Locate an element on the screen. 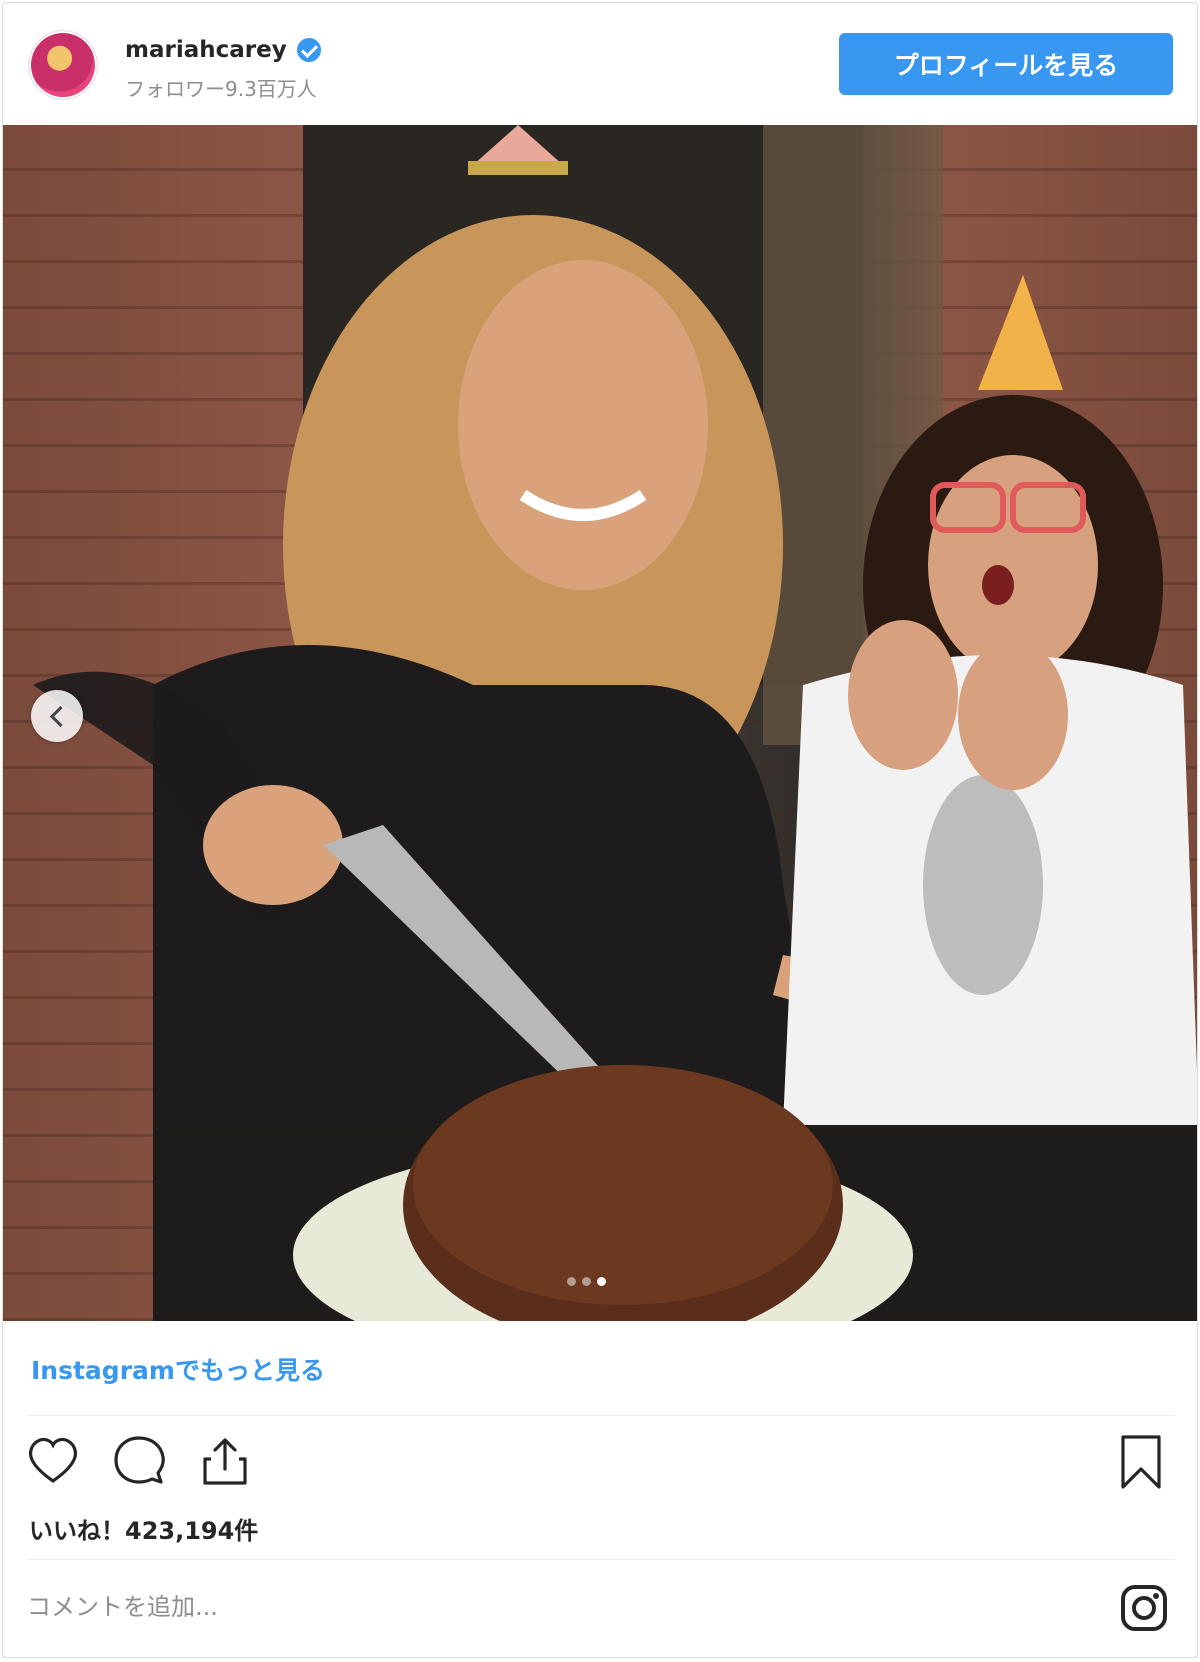  post-header: mariahcarey フォロワー9.3百万人 プロフィールを見る is located at coordinates (600, 63).